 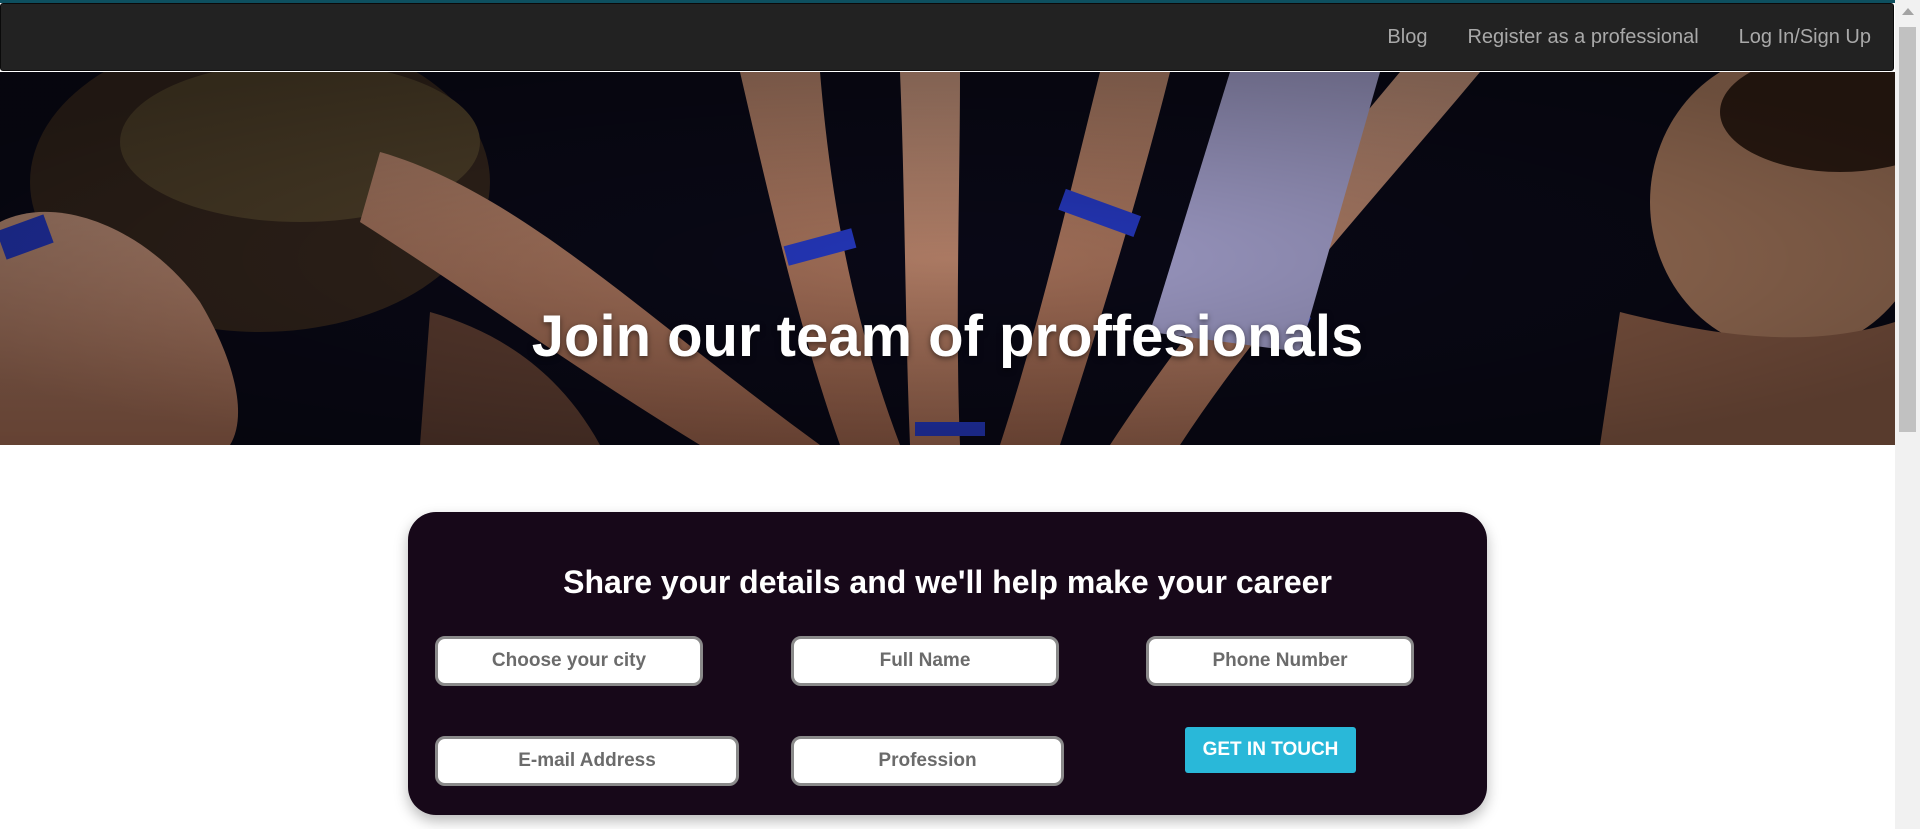 I want to click on city-select-field, so click(x=569, y=661).